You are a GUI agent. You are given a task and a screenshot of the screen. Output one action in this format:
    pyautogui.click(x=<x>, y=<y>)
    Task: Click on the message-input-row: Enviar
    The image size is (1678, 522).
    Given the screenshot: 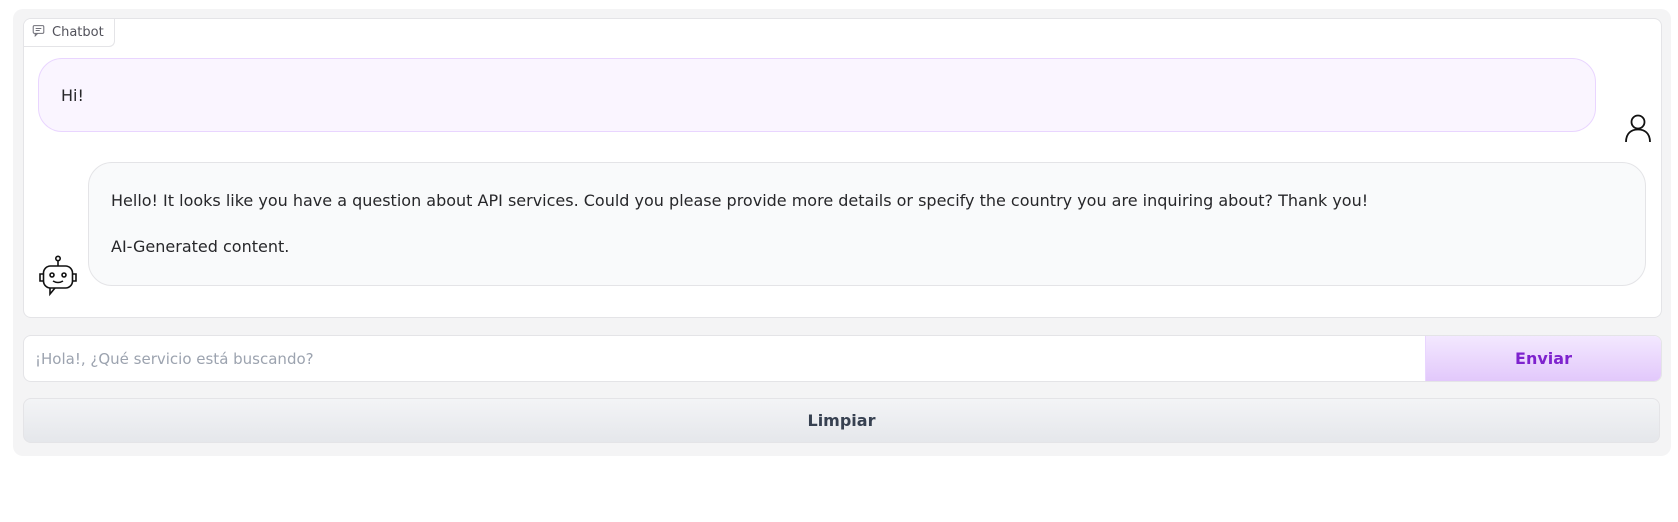 What is the action you would take?
    pyautogui.click(x=842, y=358)
    